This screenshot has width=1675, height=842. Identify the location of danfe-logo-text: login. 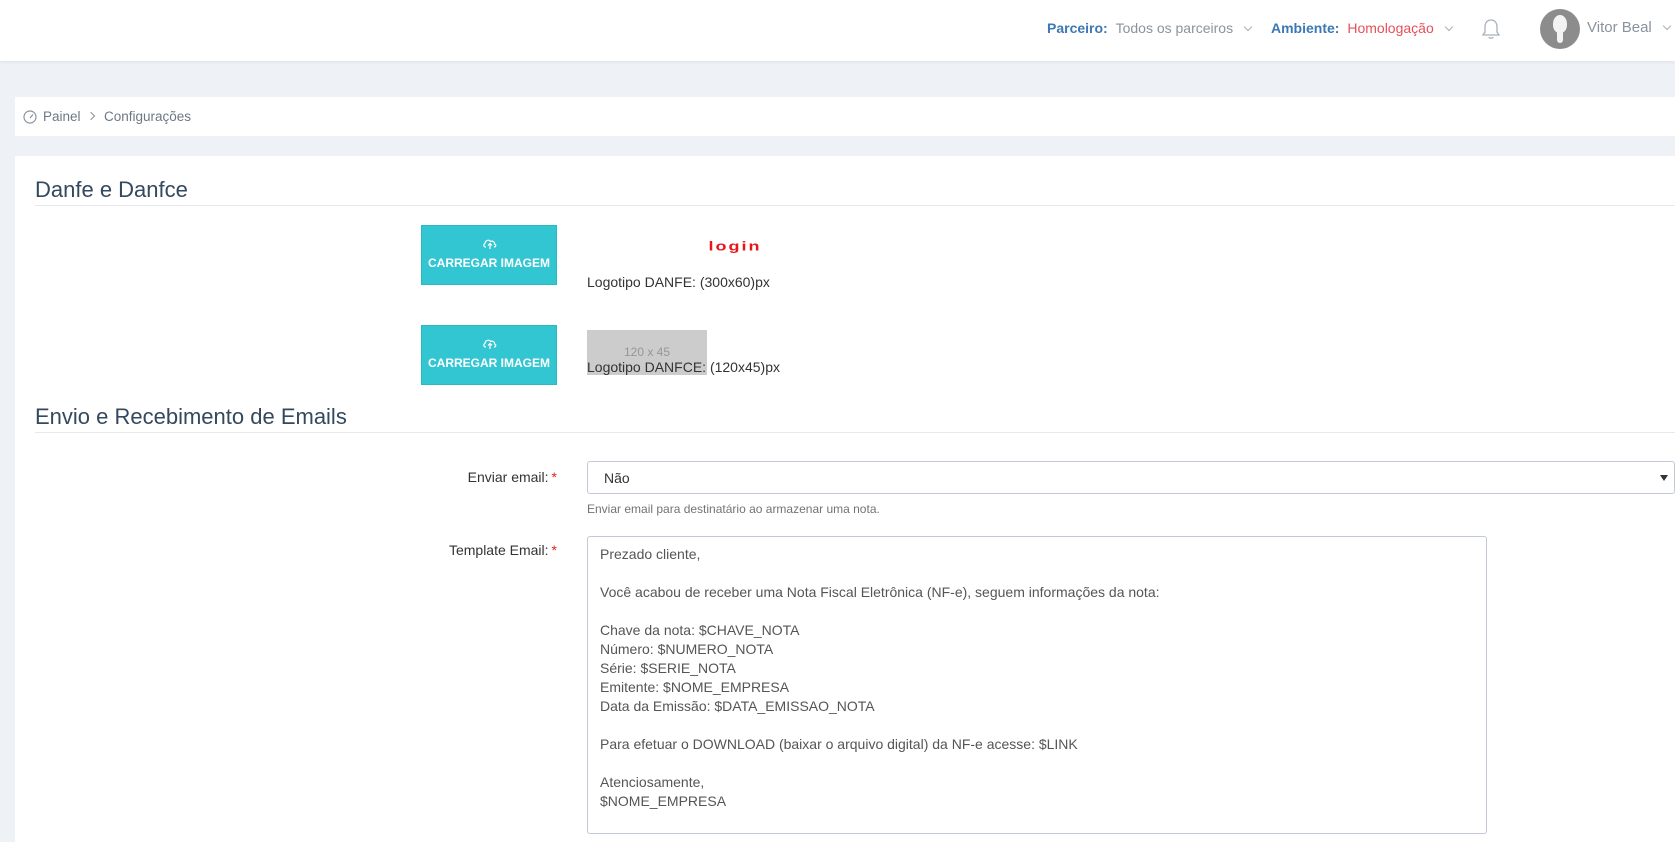
(735, 247).